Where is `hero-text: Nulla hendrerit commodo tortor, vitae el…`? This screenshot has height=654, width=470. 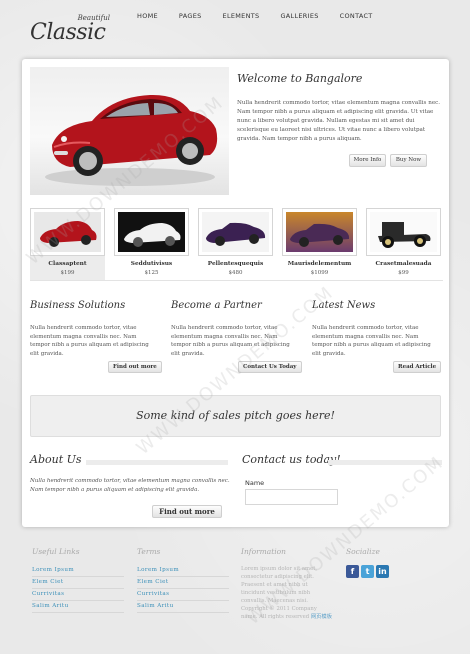
hero-text: Nulla hendrerit commodo tortor, vitae el… is located at coordinates (339, 121).